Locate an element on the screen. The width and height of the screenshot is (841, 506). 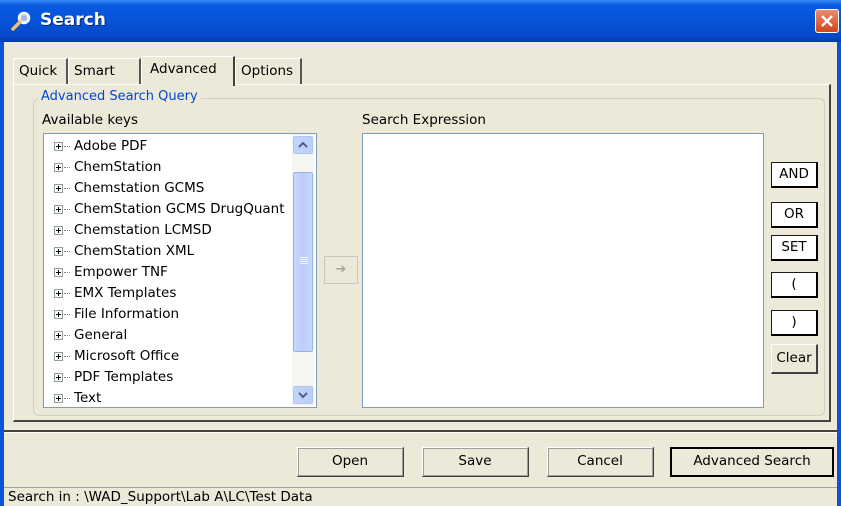
window-frame-left is located at coordinates (2, 274).